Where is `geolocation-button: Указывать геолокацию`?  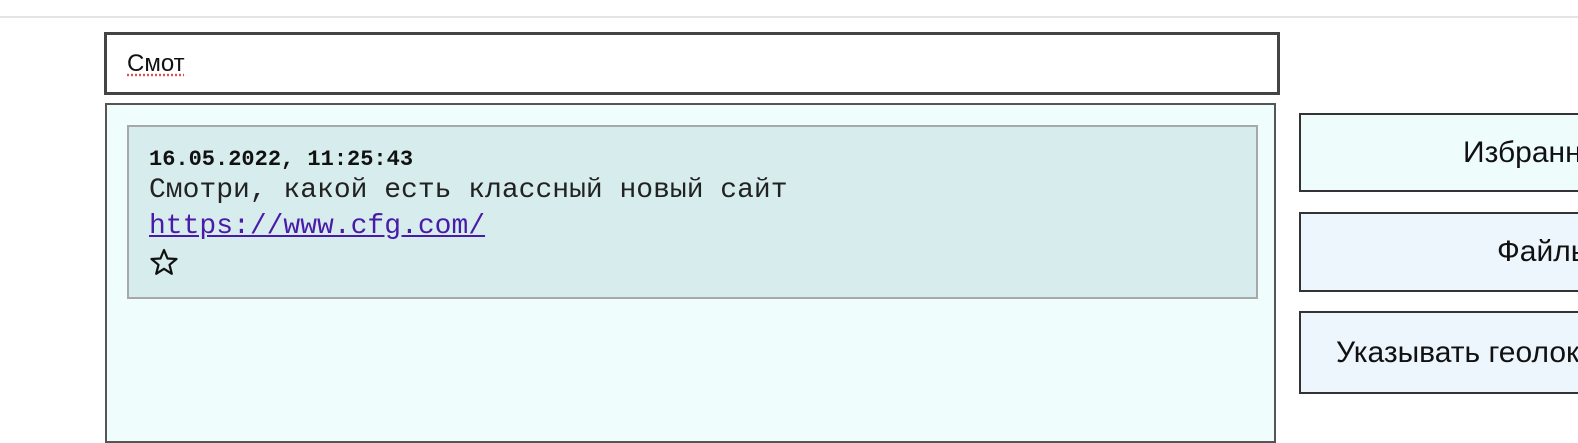
geolocation-button: Указывать геолокацию is located at coordinates (1438, 352).